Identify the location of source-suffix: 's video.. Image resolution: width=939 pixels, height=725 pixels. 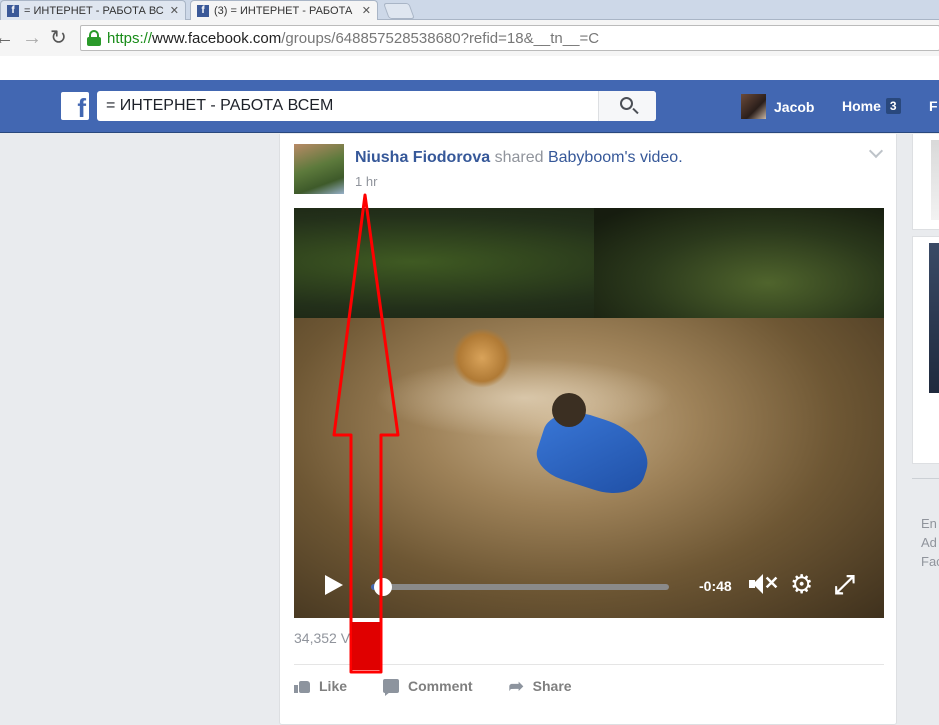
(653, 157).